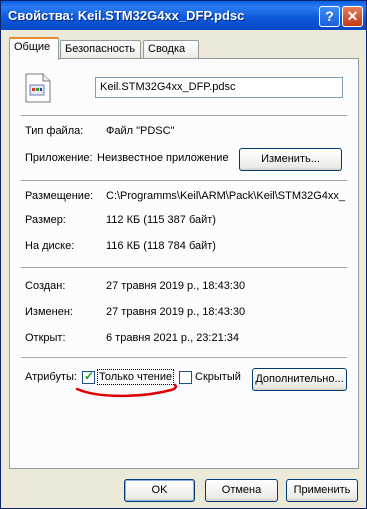 Image resolution: width=367 pixels, height=509 pixels. I want to click on apply-button: Применить, so click(322, 490).